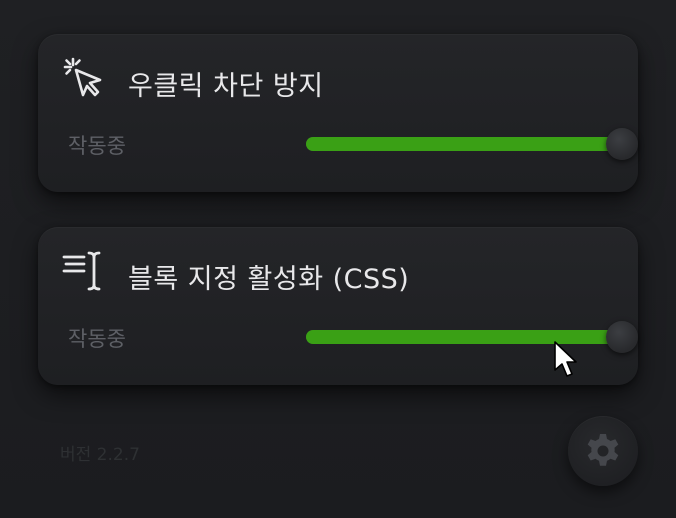  I want to click on cursor-click-icon, so click(85, 79).